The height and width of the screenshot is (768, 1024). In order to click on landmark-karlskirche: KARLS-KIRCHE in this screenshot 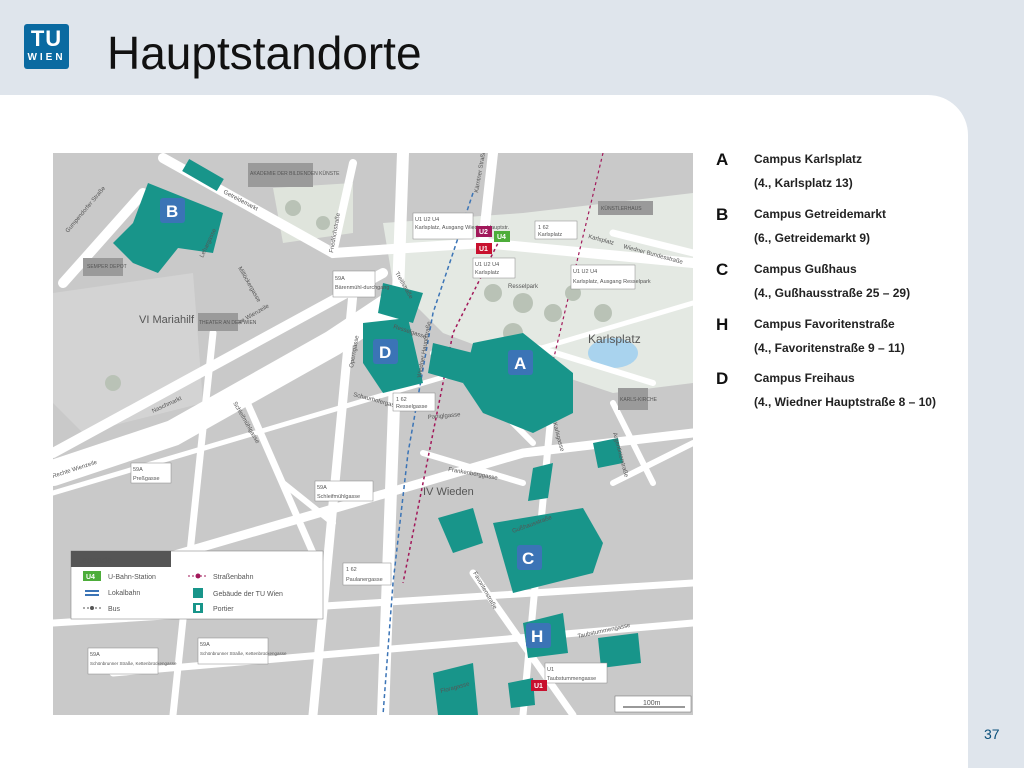, I will do `click(639, 400)`.